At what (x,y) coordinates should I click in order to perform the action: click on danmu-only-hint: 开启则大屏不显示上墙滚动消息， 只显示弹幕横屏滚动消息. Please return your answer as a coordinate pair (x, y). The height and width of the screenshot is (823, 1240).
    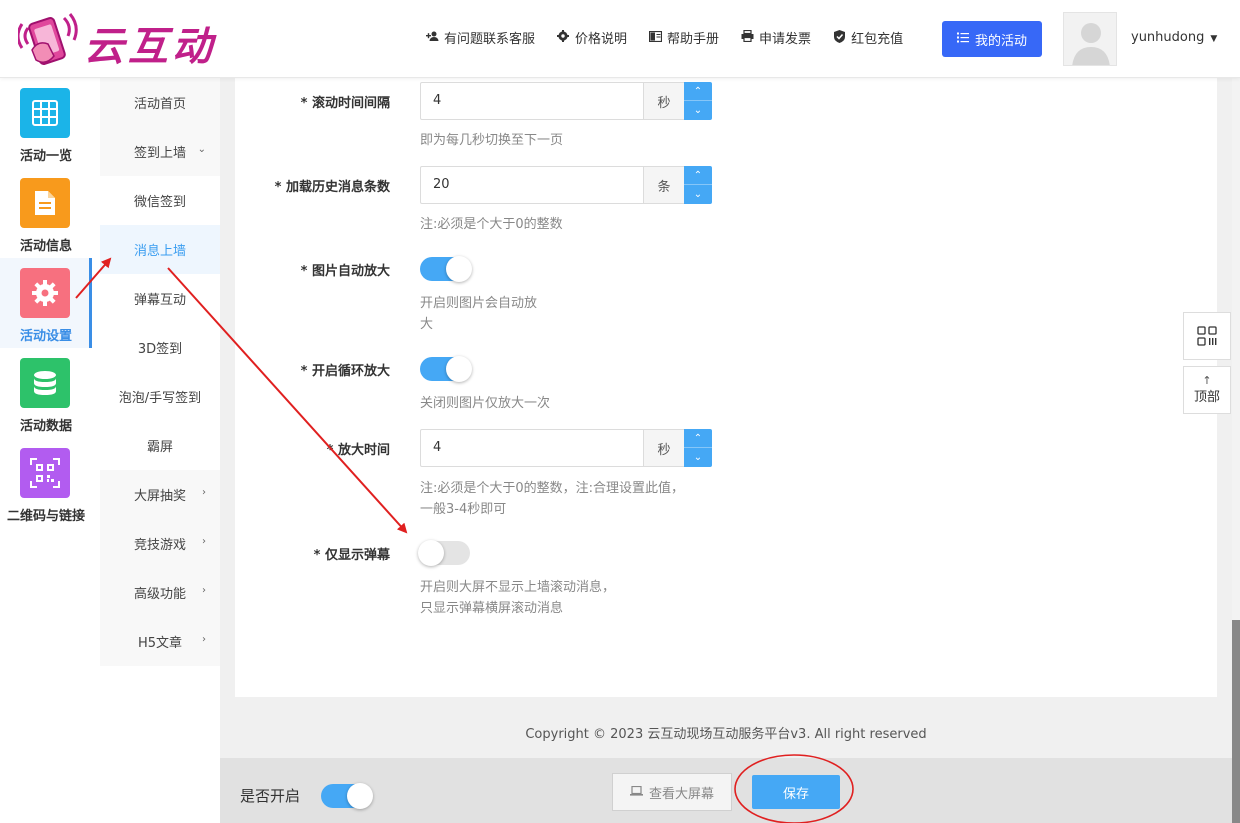
    Looking at the image, I should click on (517, 598).